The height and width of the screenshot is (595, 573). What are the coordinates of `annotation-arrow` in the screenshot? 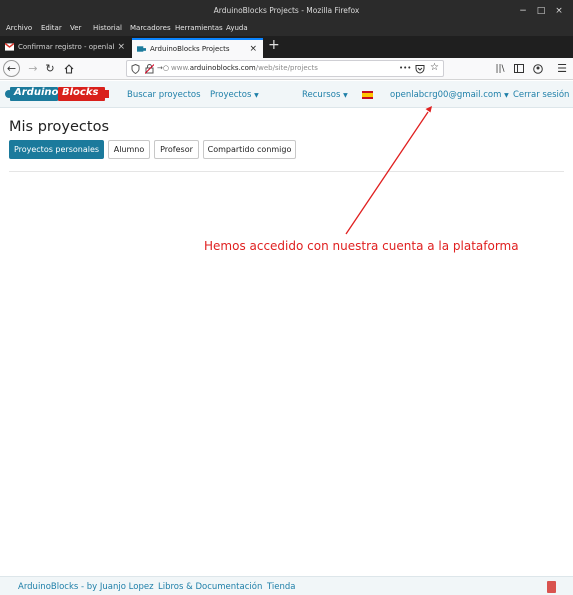 It's located at (388, 170).